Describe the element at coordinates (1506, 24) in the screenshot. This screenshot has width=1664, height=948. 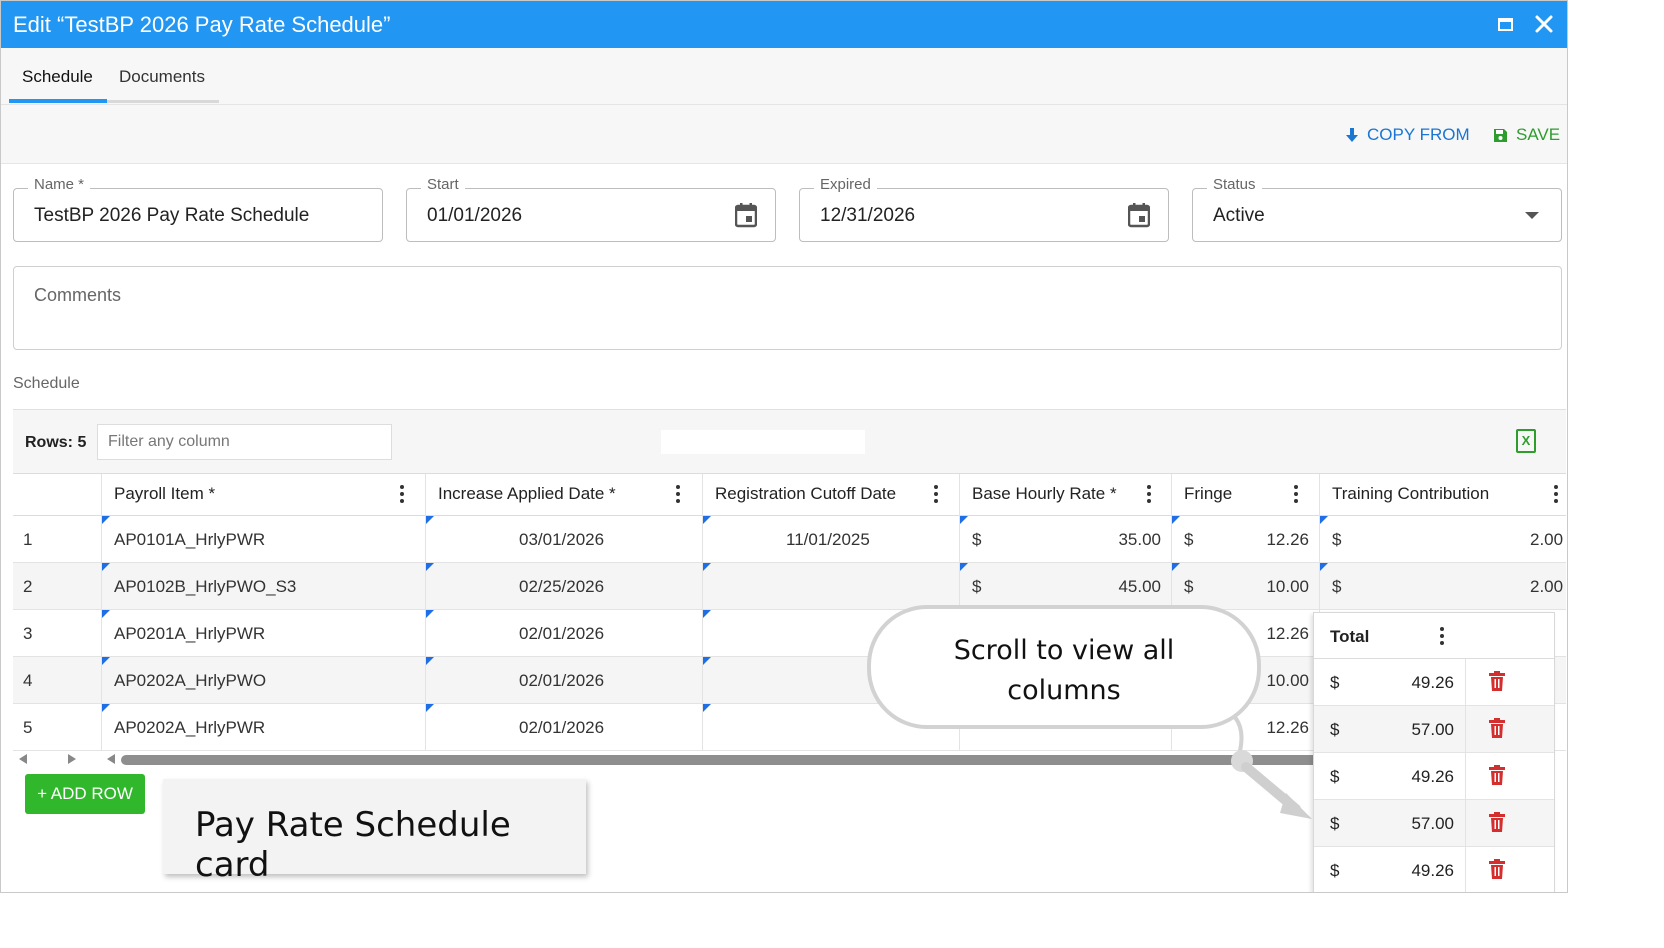
I see `maximize-icon` at that location.